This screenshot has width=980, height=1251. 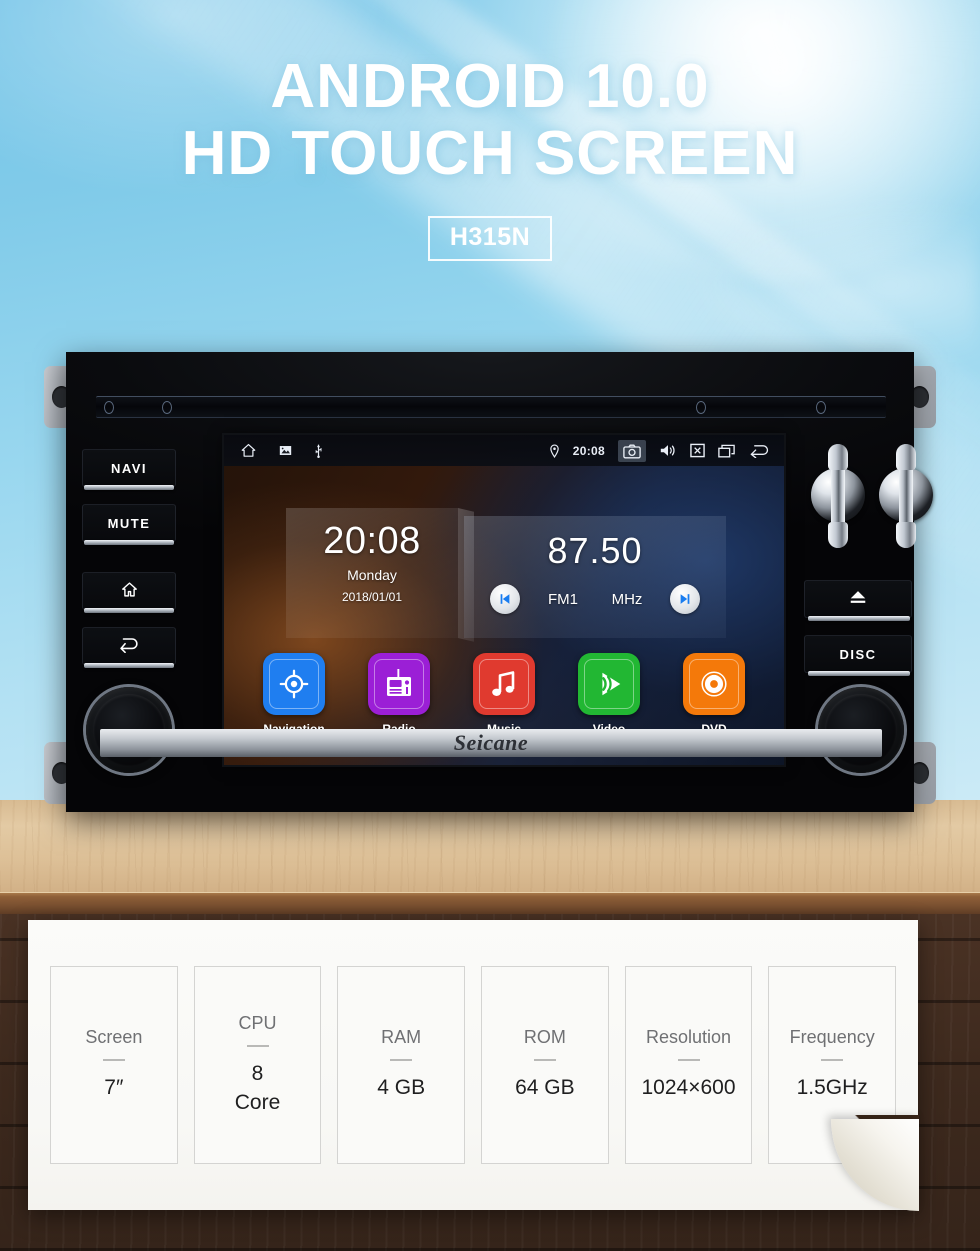 What do you see at coordinates (129, 665) in the screenshot?
I see `button-back-strip` at bounding box center [129, 665].